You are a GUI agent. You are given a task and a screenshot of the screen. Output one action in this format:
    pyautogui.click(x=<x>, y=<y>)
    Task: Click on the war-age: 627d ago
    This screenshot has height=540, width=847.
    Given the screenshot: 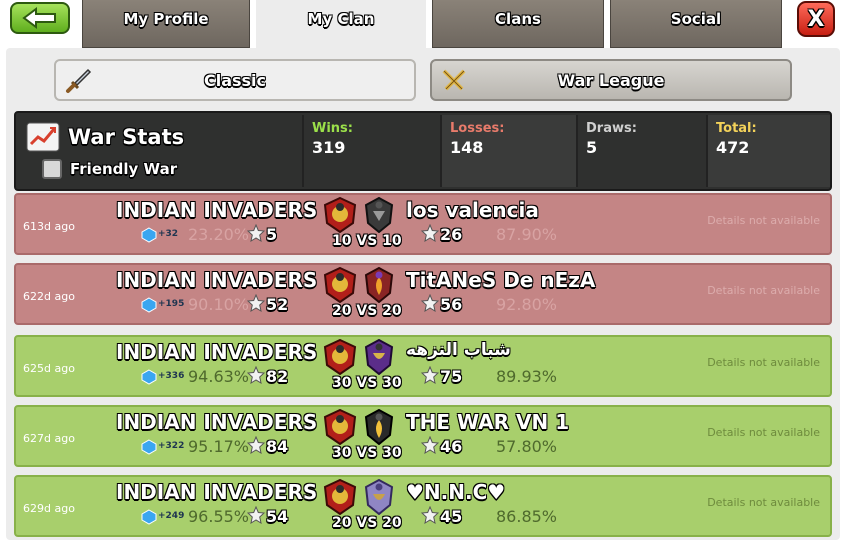 What is the action you would take?
    pyautogui.click(x=49, y=438)
    